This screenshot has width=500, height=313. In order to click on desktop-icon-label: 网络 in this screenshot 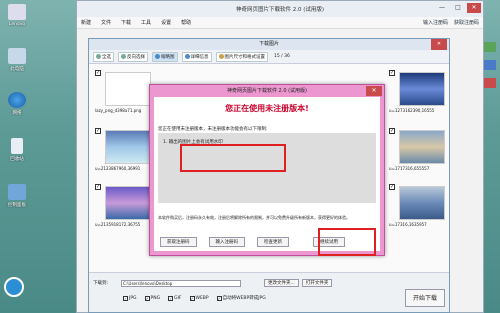, I will do `click(17, 113)`.